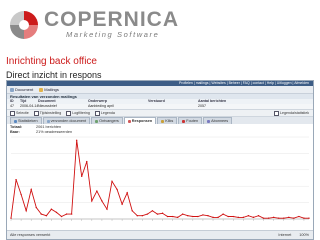  I want to click on tab-ontvangers: Ontvangers, so click(107, 120).